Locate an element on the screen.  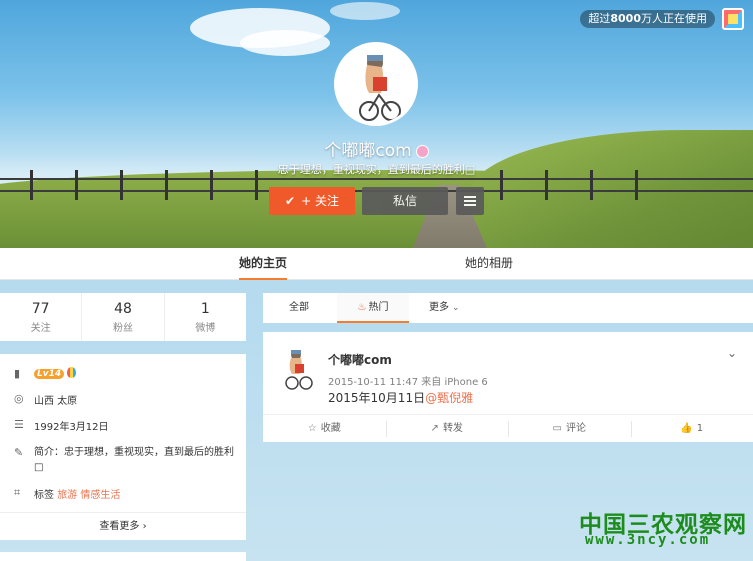
comment-button: ▭ 评论 is located at coordinates (569, 428).